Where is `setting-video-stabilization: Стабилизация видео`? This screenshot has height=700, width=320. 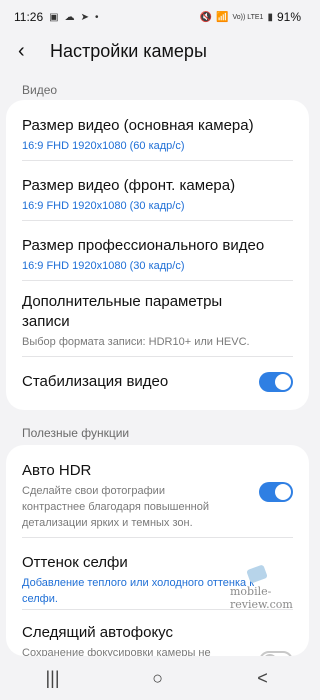 setting-video-stabilization: Стабилизация видео is located at coordinates (157, 383).